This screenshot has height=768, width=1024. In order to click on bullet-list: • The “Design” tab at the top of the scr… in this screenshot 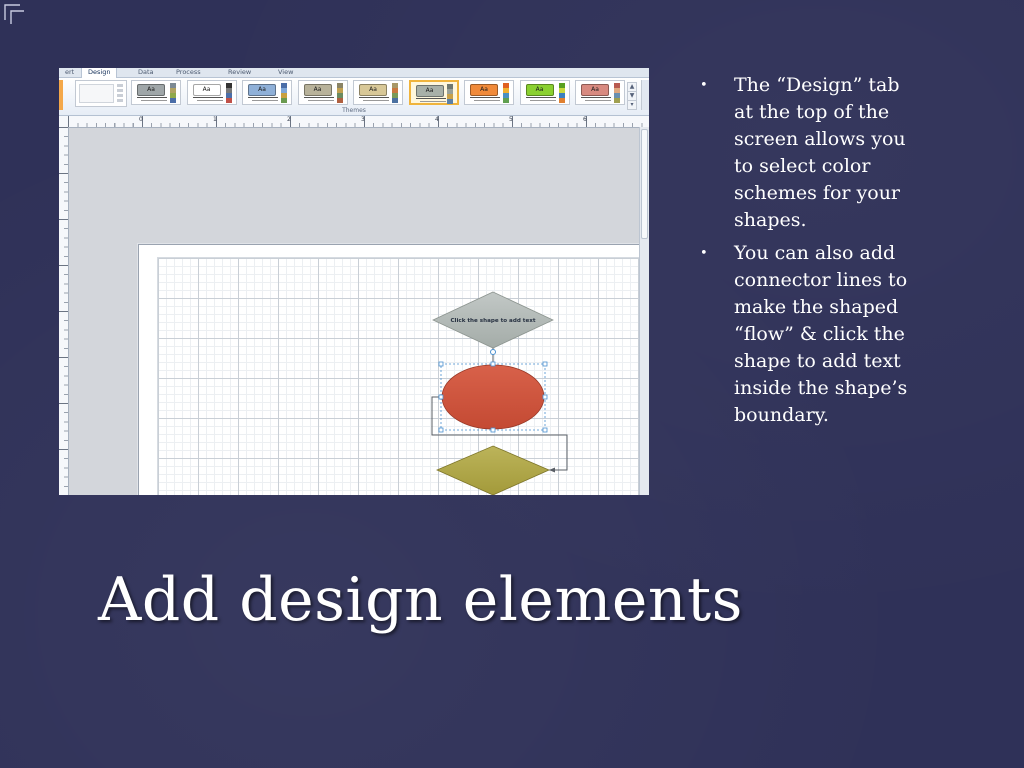, I will do `click(811, 253)`.